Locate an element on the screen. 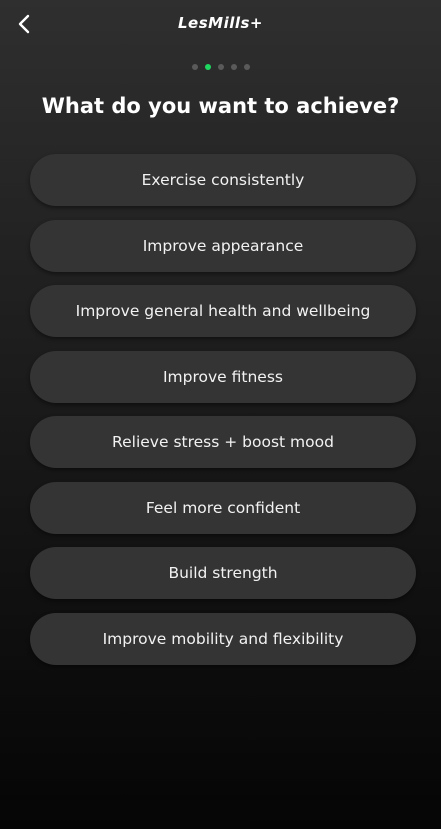  progress-dots is located at coordinates (220, 67).